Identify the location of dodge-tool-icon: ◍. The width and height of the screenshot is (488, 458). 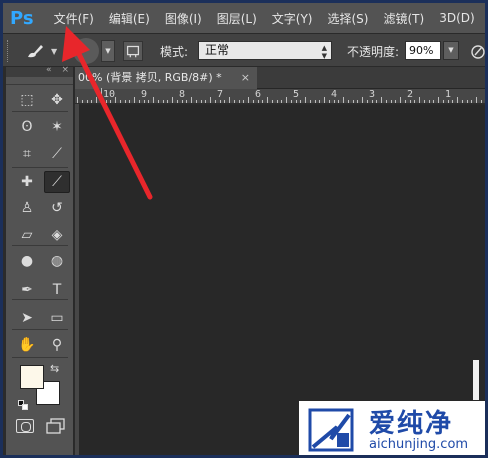
(57, 261).